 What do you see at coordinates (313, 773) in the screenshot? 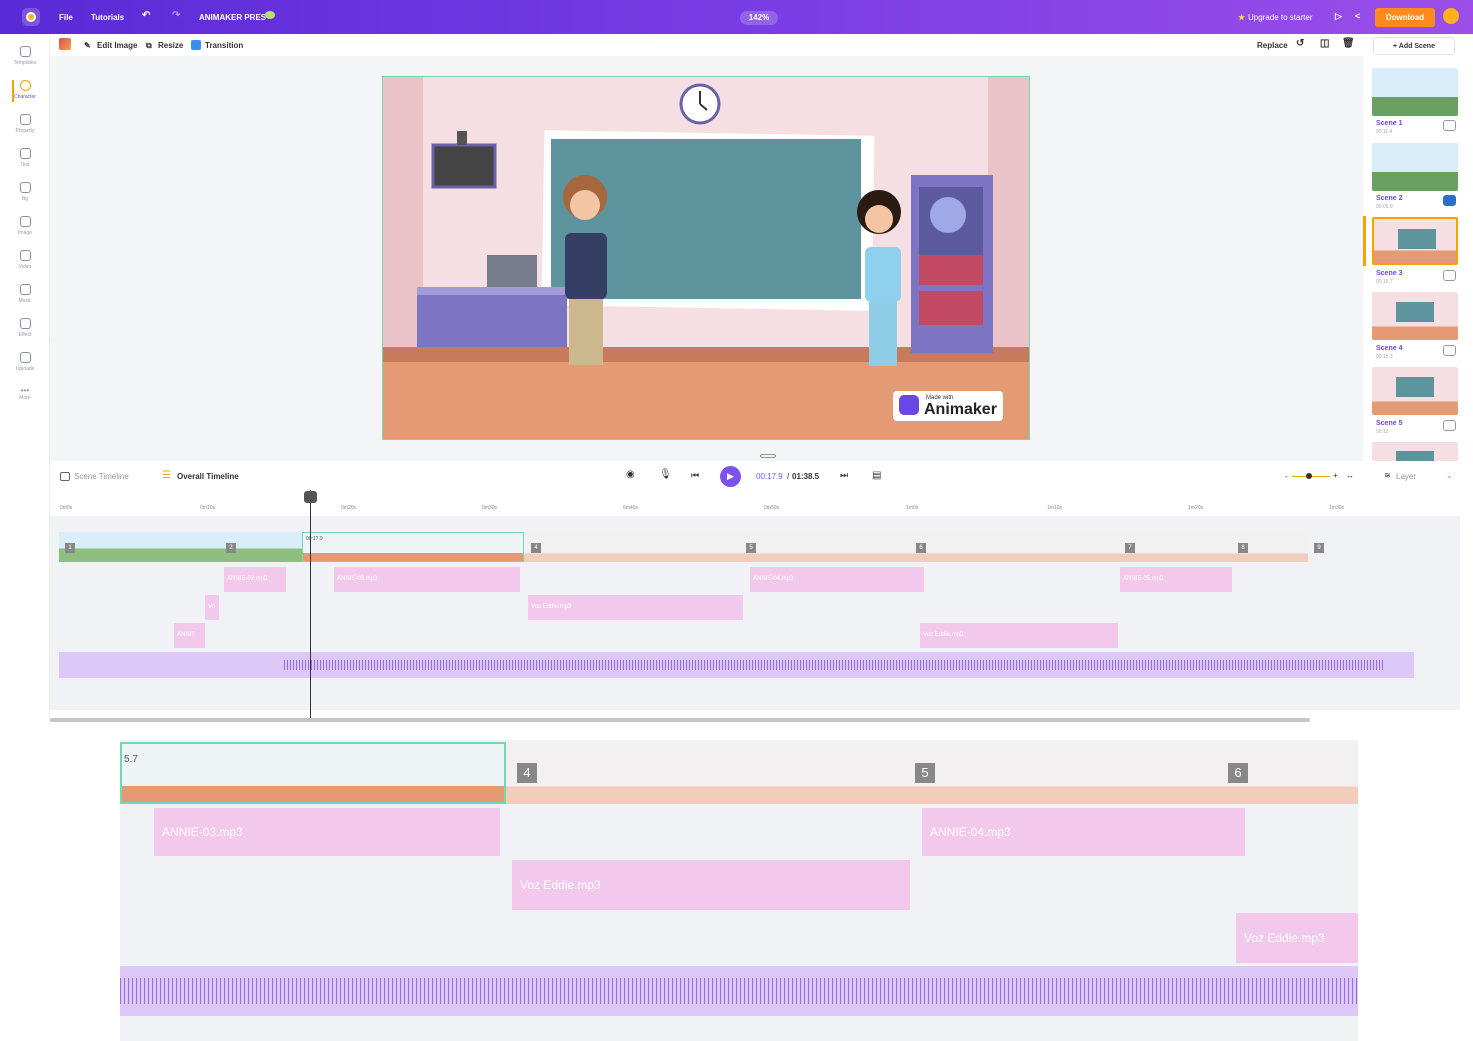
I see `zoomed-active-scene-strip: 5.7` at bounding box center [313, 773].